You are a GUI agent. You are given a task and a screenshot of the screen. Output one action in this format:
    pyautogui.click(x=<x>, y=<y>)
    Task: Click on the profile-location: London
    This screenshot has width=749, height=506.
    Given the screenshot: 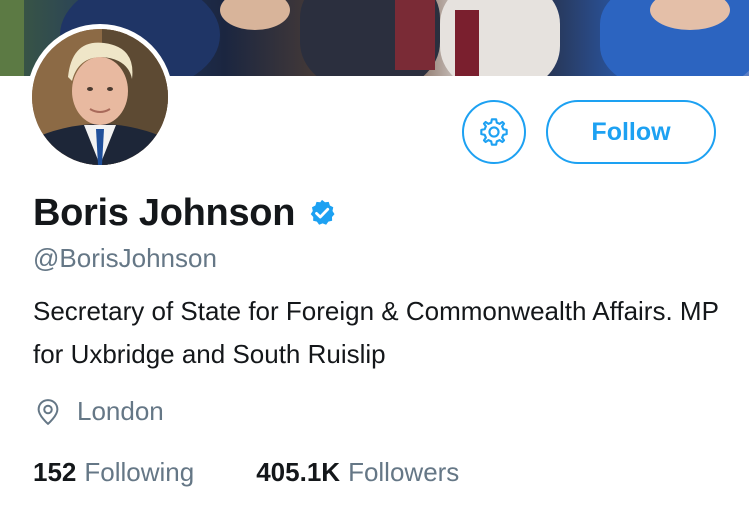 What is the action you would take?
    pyautogui.click(x=98, y=411)
    